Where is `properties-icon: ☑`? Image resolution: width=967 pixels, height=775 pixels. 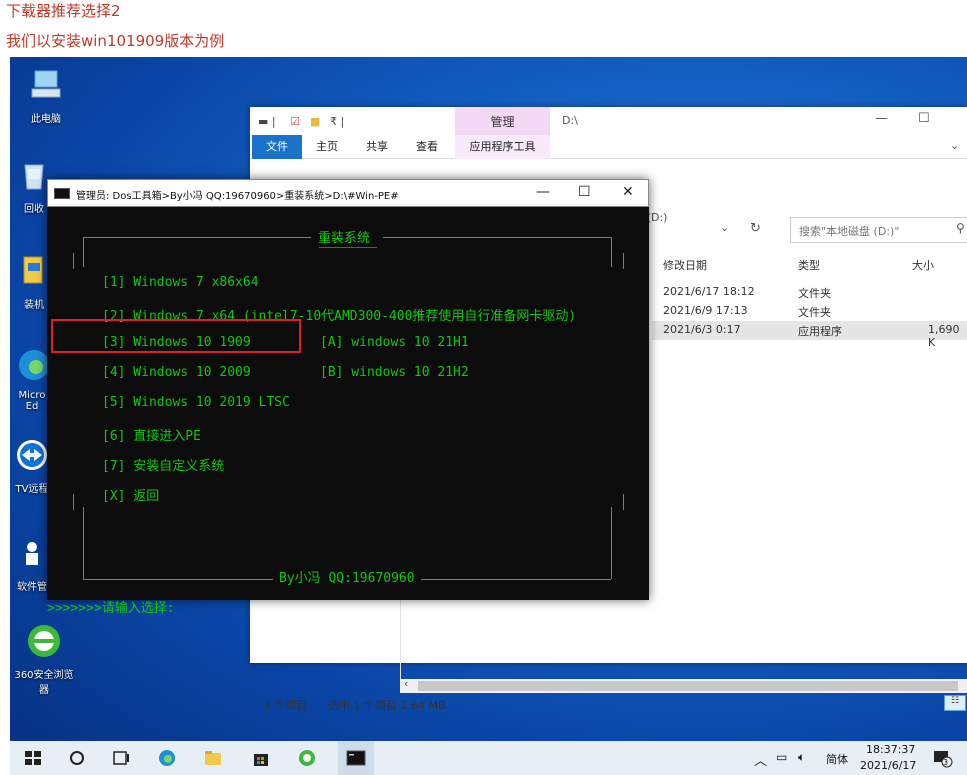 properties-icon: ☑ is located at coordinates (295, 121).